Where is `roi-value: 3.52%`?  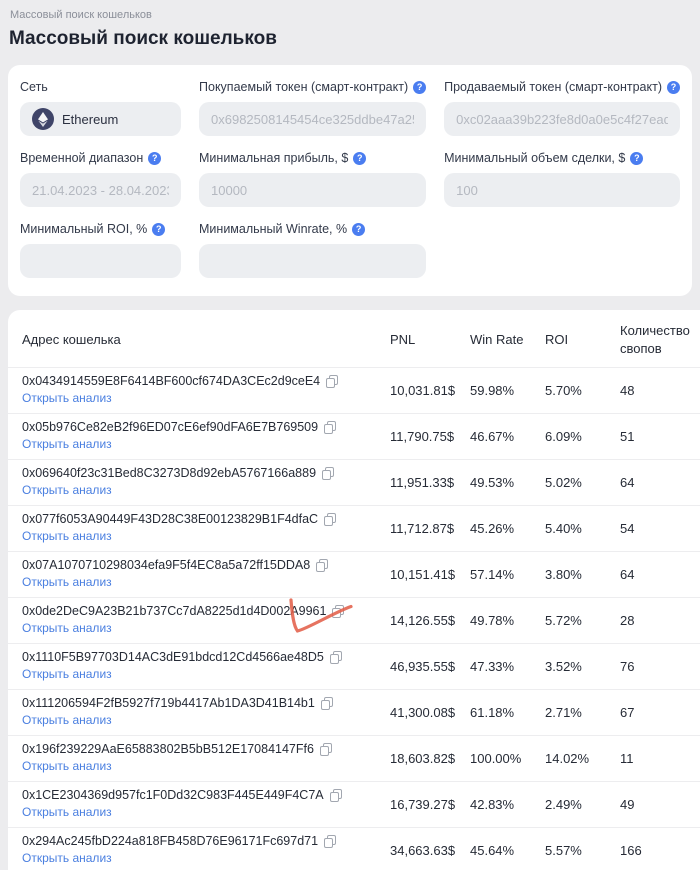 roi-value: 3.52% is located at coordinates (563, 667).